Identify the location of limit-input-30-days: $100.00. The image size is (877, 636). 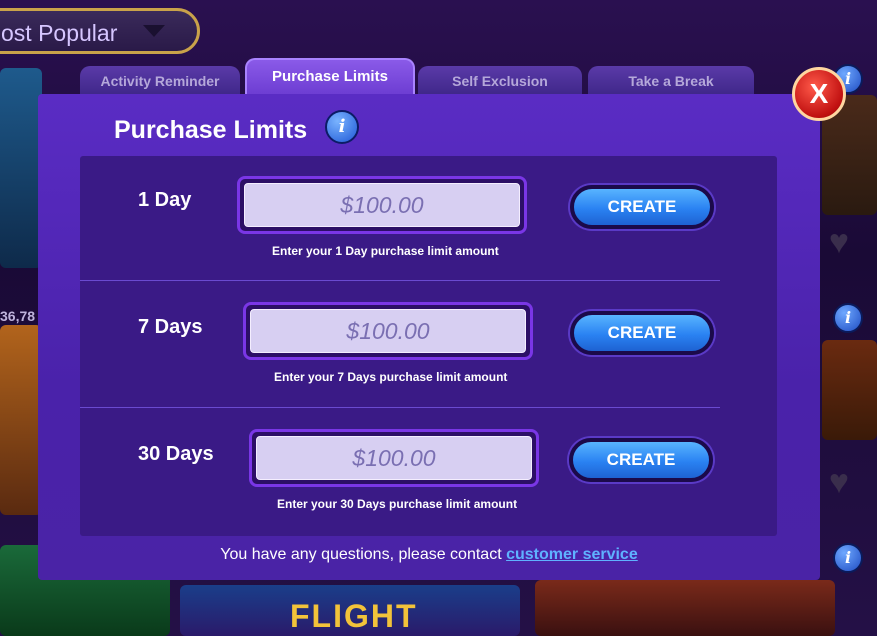
(394, 458).